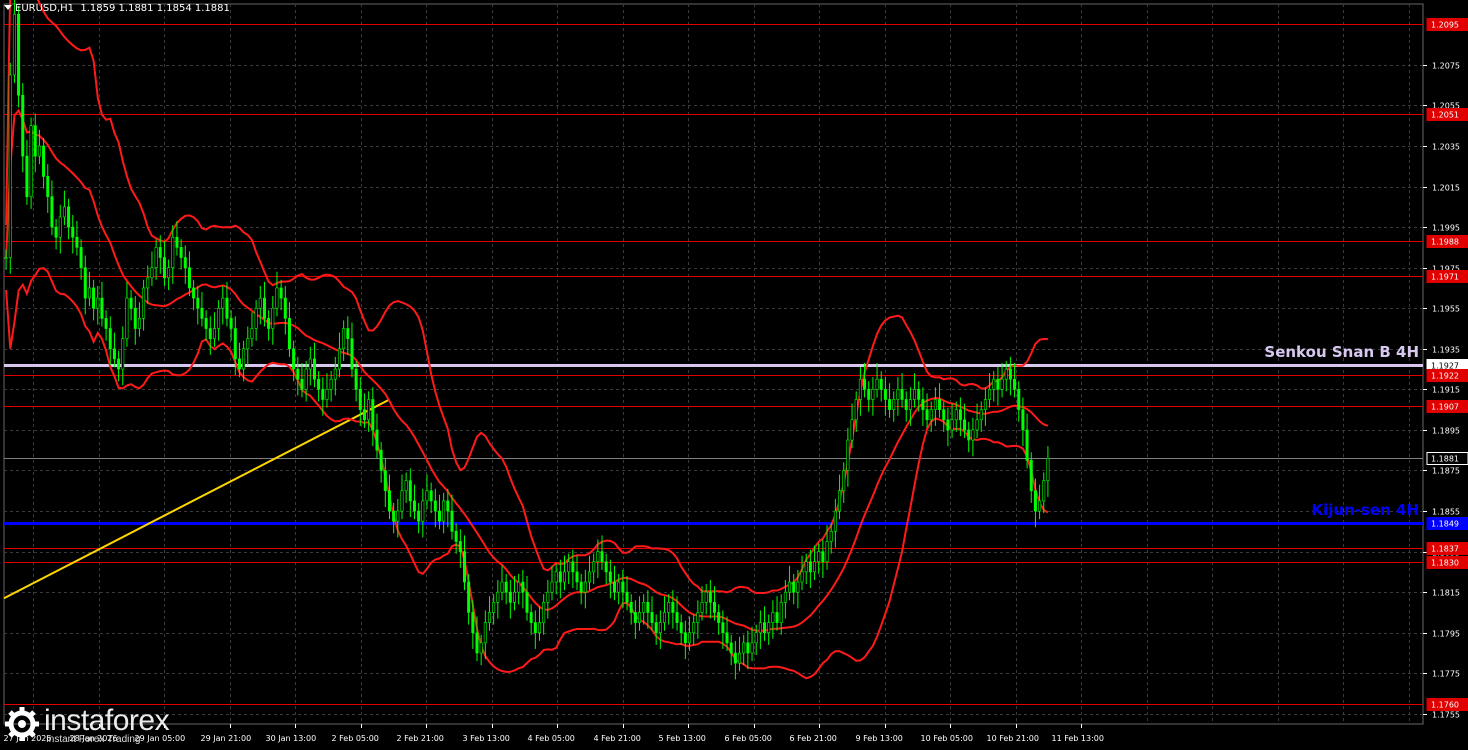  What do you see at coordinates (1445, 563) in the screenshot?
I see `price-level-label: 1.1830` at bounding box center [1445, 563].